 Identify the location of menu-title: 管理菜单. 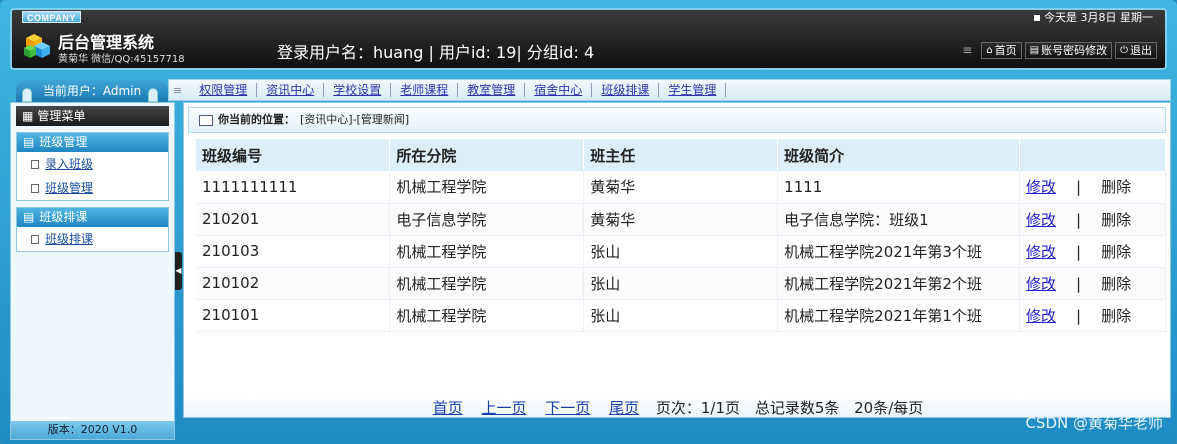
(61, 116).